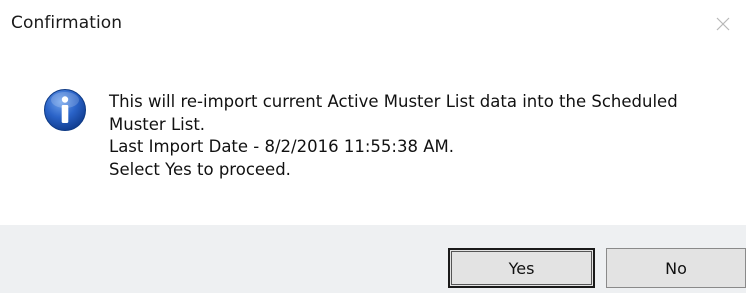  I want to click on close-icon, so click(723, 24).